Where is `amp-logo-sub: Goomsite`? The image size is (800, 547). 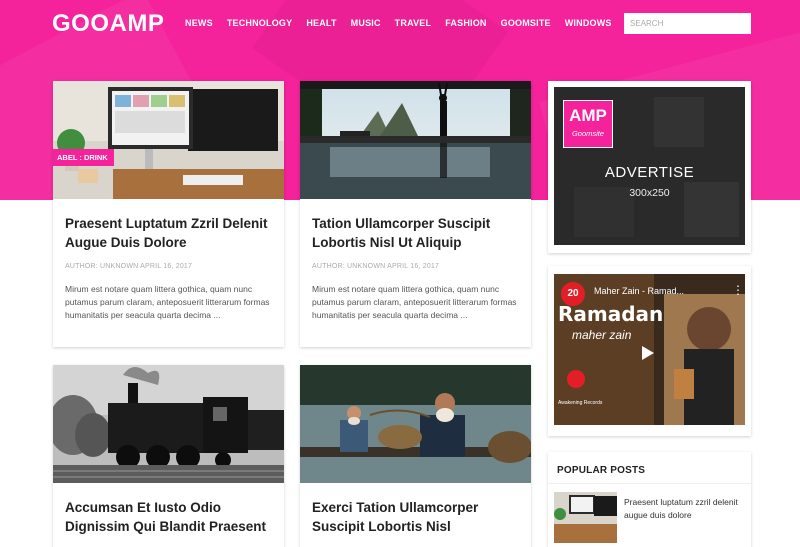 amp-logo-sub: Goomsite is located at coordinates (588, 133).